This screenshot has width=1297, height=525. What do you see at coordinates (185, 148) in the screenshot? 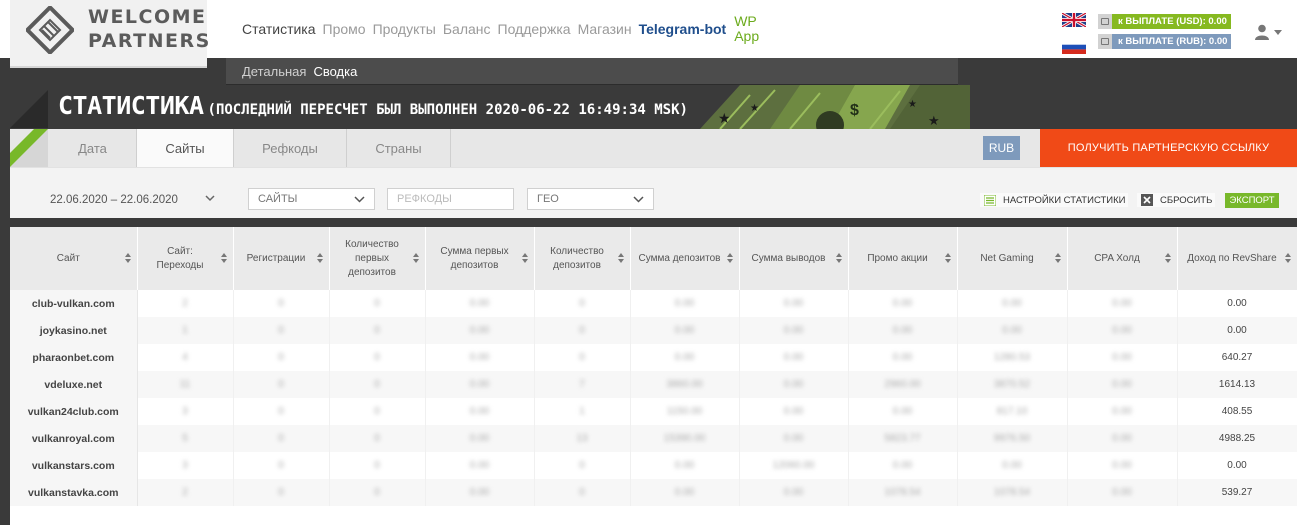
I see `tab-sites: Сайты` at bounding box center [185, 148].